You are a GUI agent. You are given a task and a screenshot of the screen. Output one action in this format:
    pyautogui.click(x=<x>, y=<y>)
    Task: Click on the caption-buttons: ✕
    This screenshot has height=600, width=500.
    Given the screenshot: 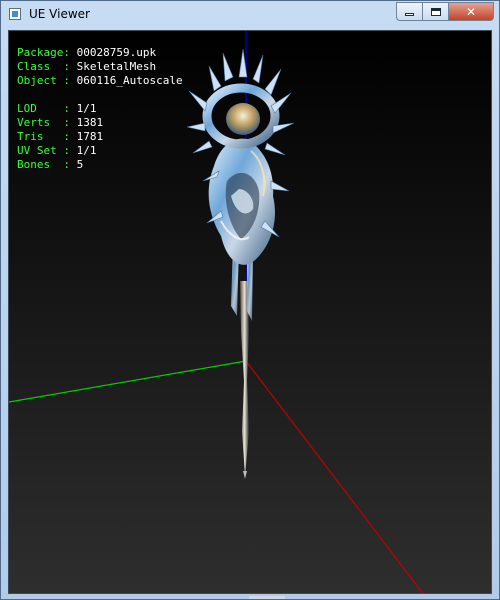 What is the action you would take?
    pyautogui.click(x=445, y=11)
    